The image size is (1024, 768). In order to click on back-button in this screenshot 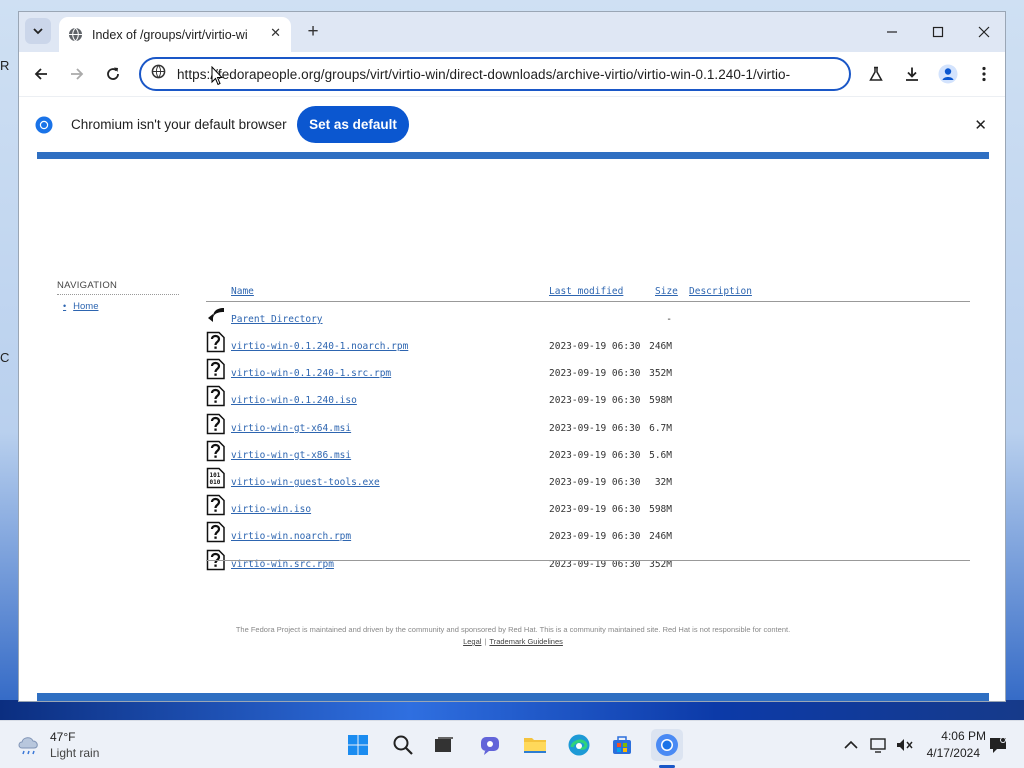, I will do `click(41, 74)`.